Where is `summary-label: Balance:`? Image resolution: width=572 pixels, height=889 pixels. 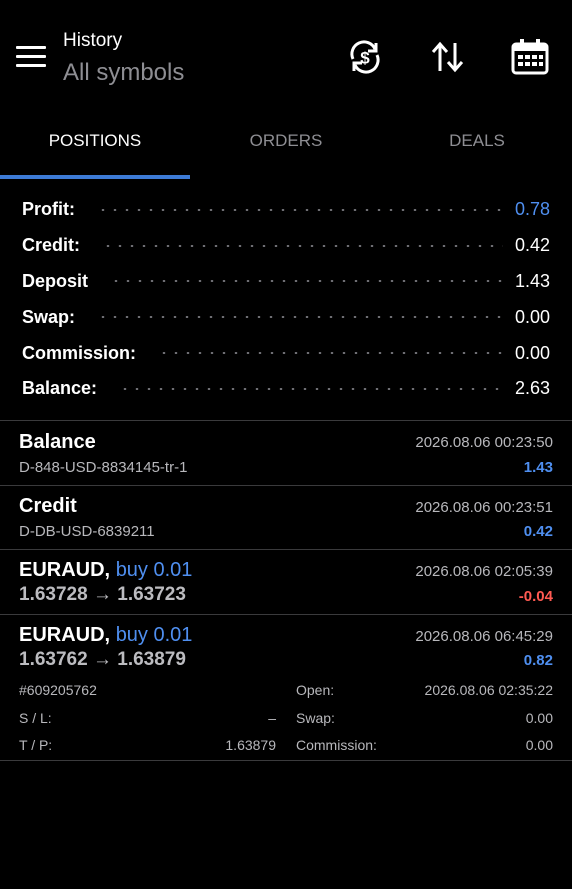
summary-label: Balance: is located at coordinates (60, 388).